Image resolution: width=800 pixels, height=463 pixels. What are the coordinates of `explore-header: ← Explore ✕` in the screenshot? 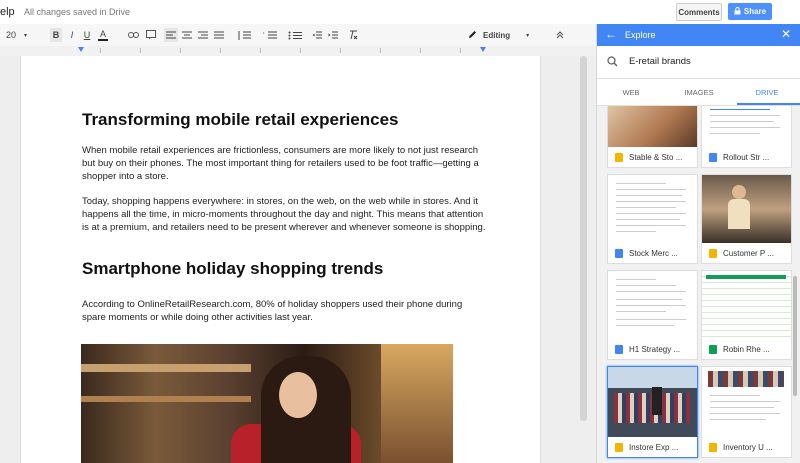 It's located at (698, 35).